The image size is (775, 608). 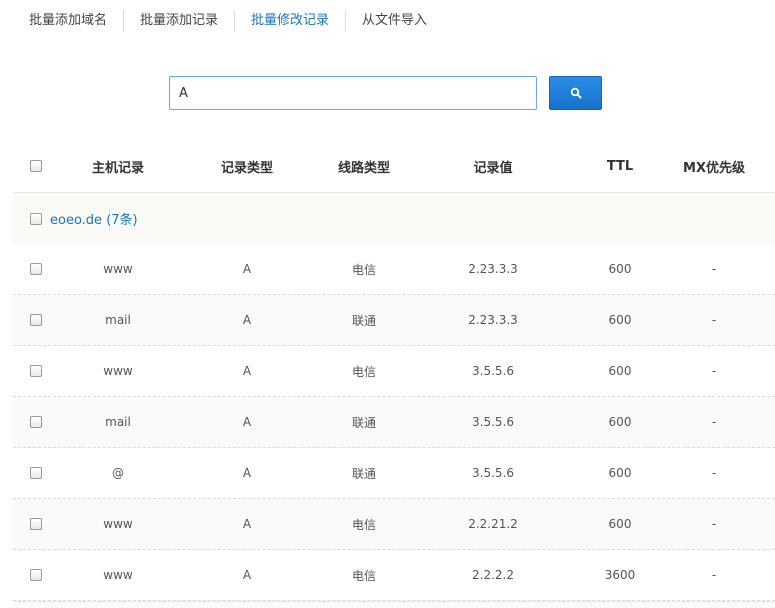 I want to click on next-group-row, so click(x=394, y=604).